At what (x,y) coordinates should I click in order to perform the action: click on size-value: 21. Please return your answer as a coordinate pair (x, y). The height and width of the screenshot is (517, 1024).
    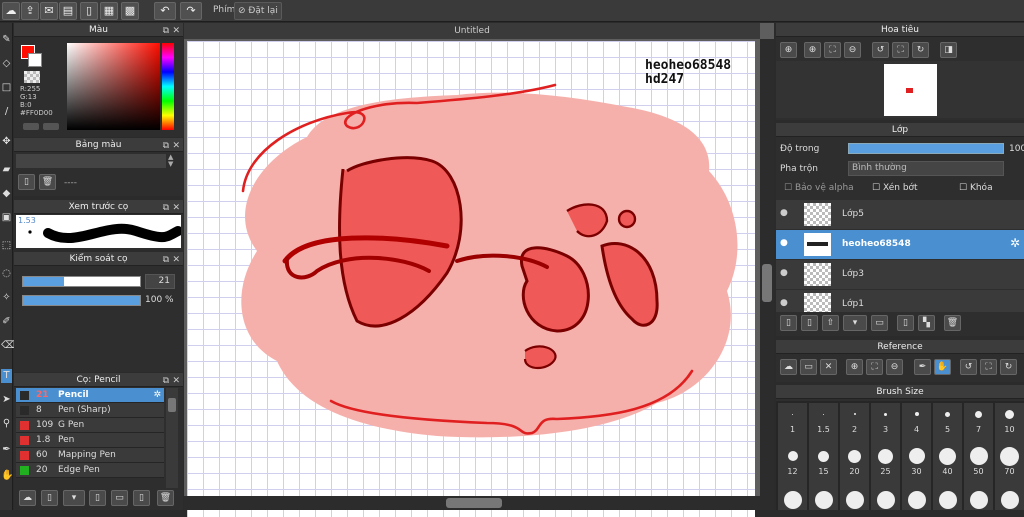
    Looking at the image, I should click on (160, 281).